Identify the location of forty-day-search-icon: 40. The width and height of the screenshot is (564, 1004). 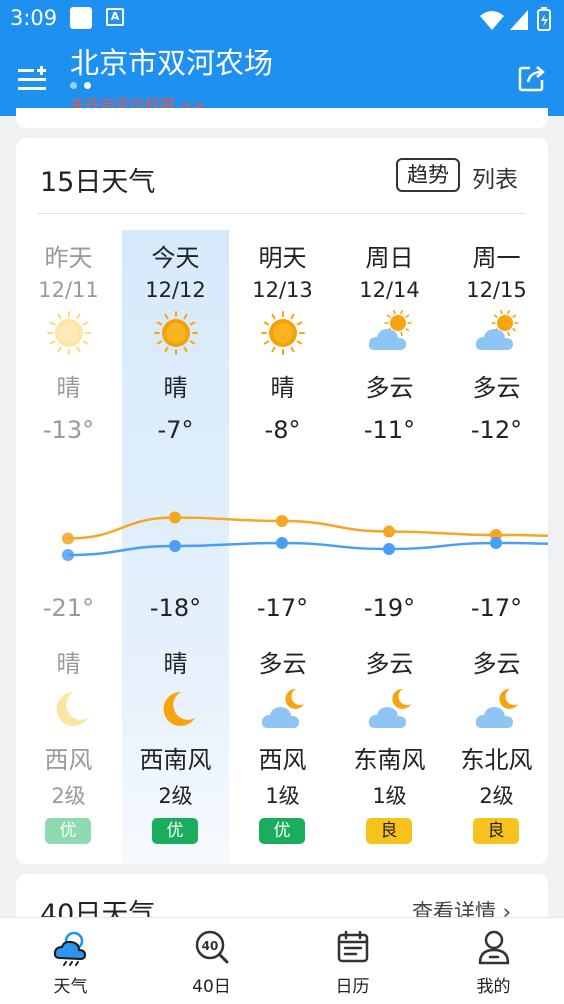
(212, 947).